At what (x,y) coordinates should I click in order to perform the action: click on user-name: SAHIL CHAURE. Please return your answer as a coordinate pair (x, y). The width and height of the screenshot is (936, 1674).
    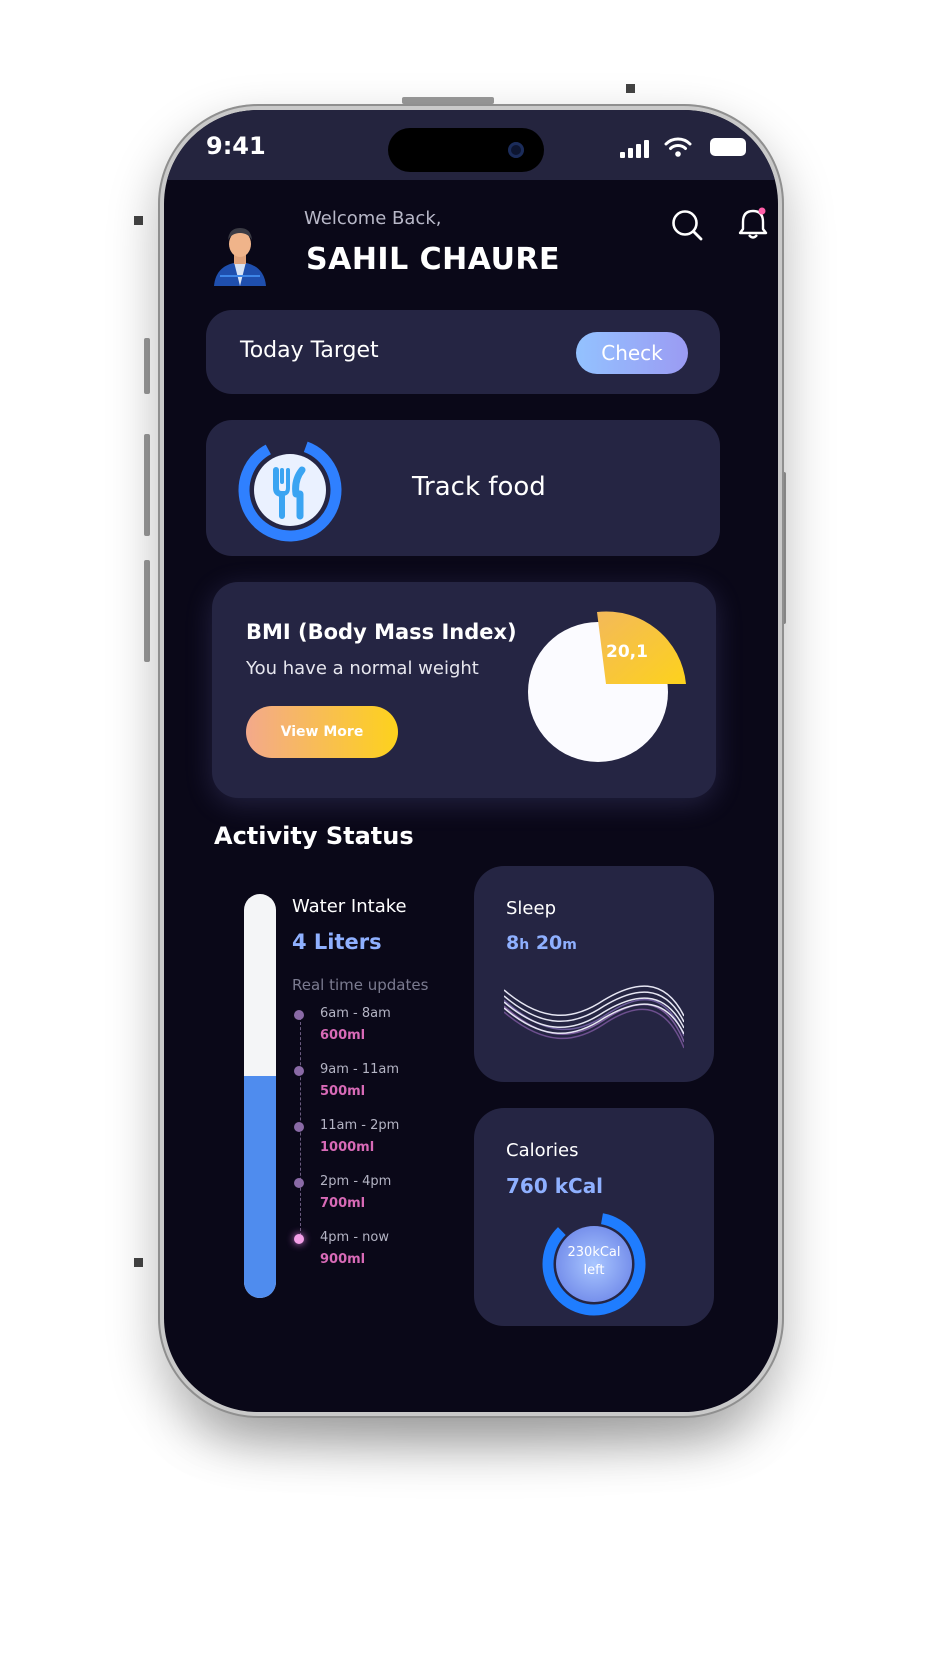
    Looking at the image, I should click on (433, 259).